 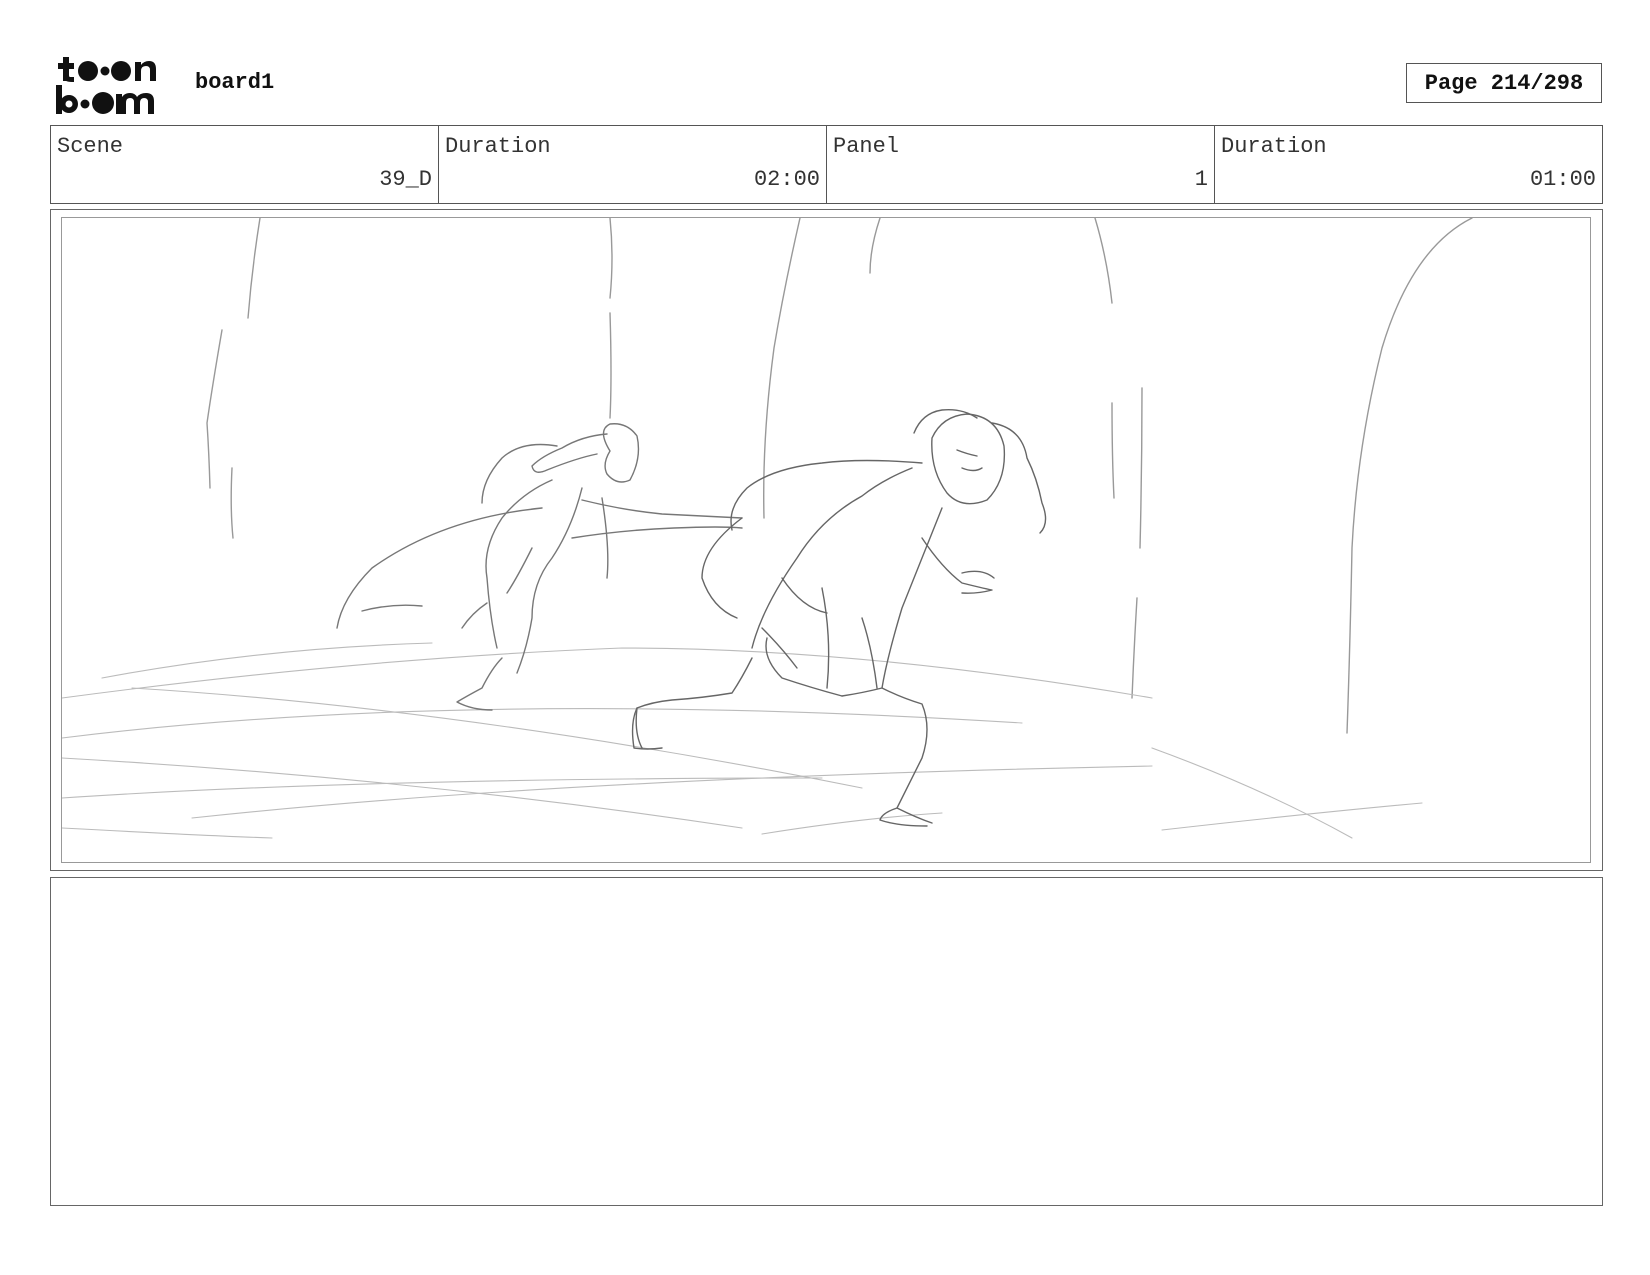 I want to click on scene-duration-cell: Duration 02:00, so click(x=633, y=164).